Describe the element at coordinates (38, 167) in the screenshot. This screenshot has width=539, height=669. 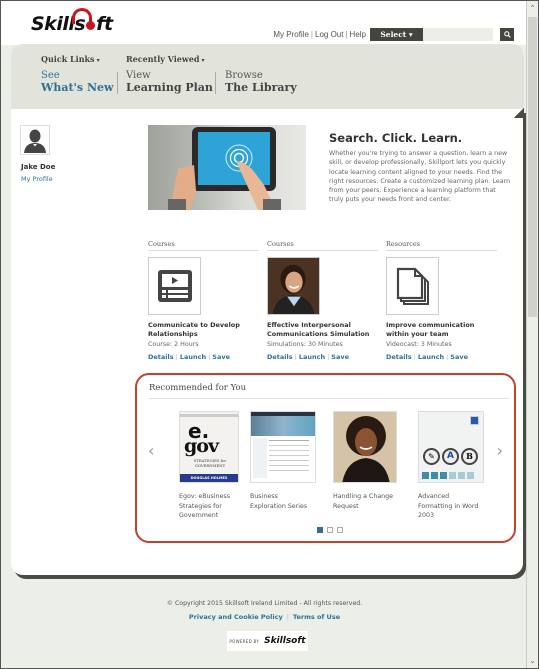
I see `profile-name: Jake Doe` at that location.